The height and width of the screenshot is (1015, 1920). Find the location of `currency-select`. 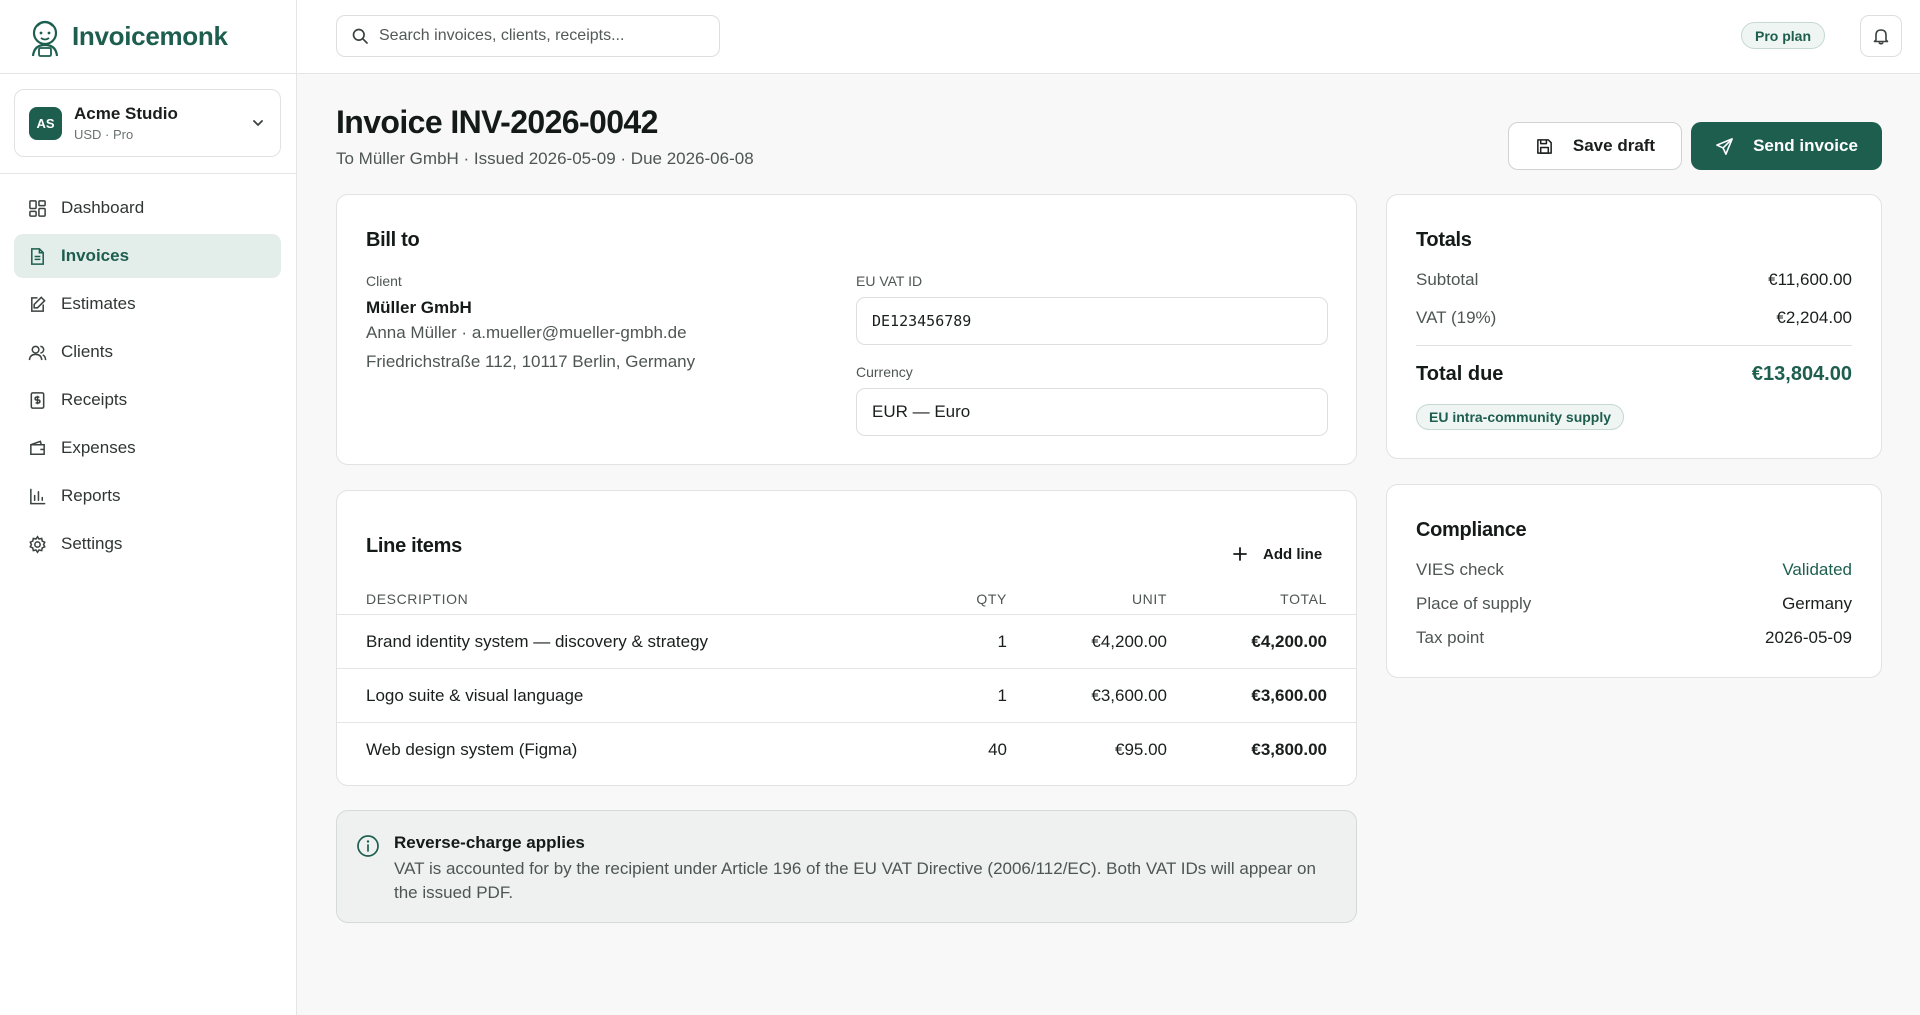

currency-select is located at coordinates (1092, 412).